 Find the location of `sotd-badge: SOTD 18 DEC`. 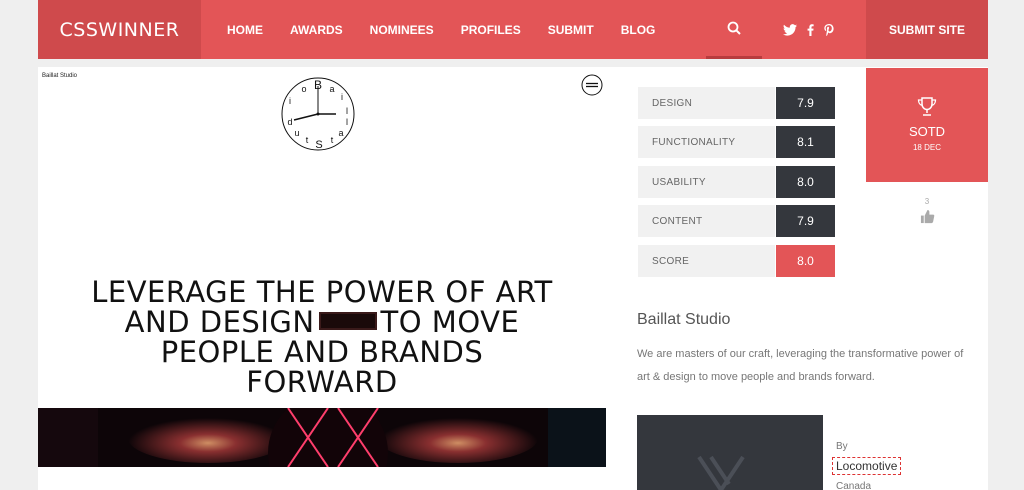

sotd-badge: SOTD 18 DEC is located at coordinates (927, 125).